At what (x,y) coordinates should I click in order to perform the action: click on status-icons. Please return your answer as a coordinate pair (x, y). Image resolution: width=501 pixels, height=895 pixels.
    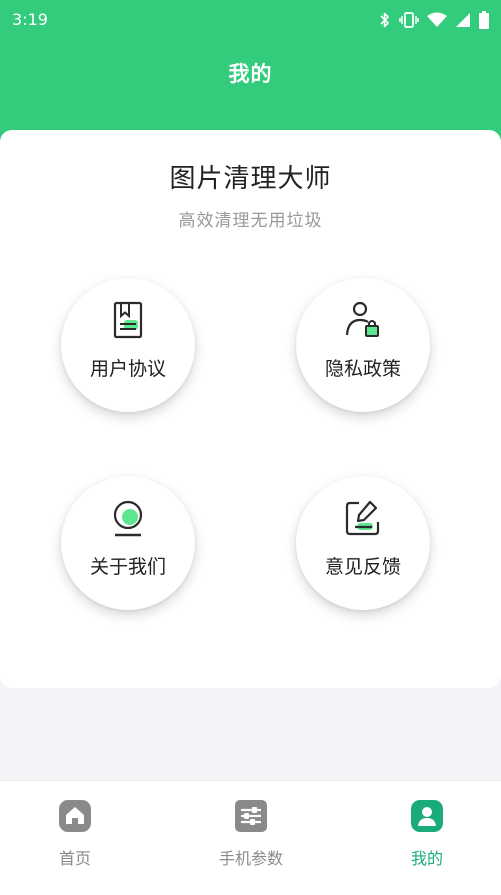
    Looking at the image, I should click on (434, 20).